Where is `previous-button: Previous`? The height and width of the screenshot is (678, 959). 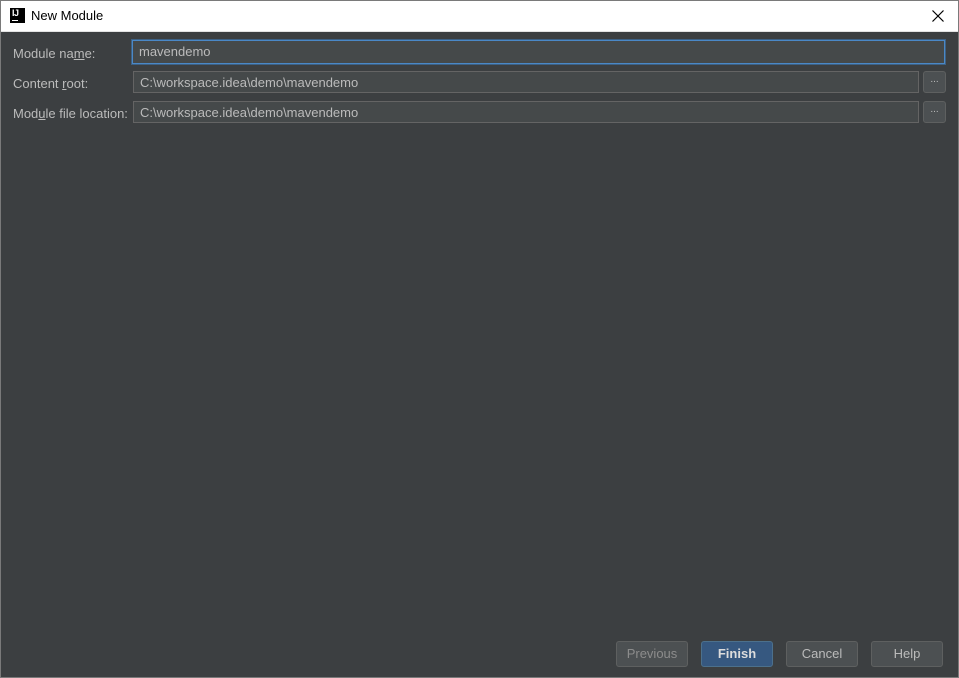 previous-button: Previous is located at coordinates (652, 654).